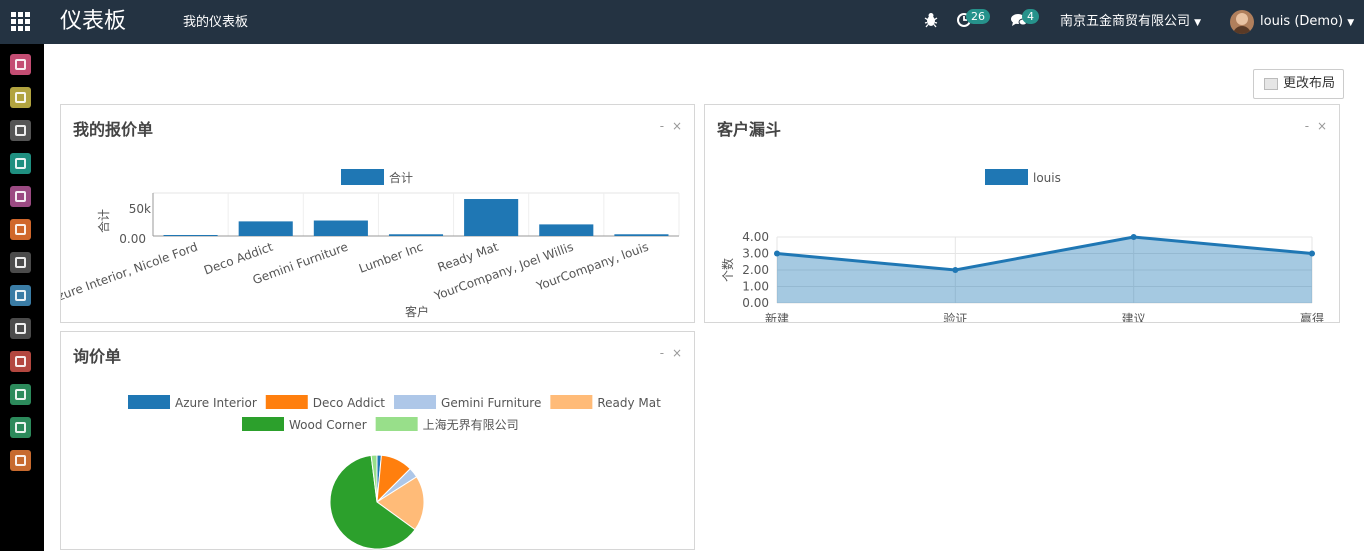  I want to click on handshake-icon, so click(20, 196).